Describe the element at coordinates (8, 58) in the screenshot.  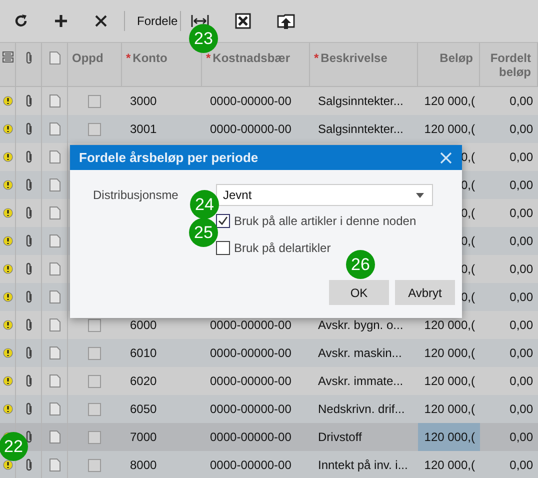
I see `list-icon` at that location.